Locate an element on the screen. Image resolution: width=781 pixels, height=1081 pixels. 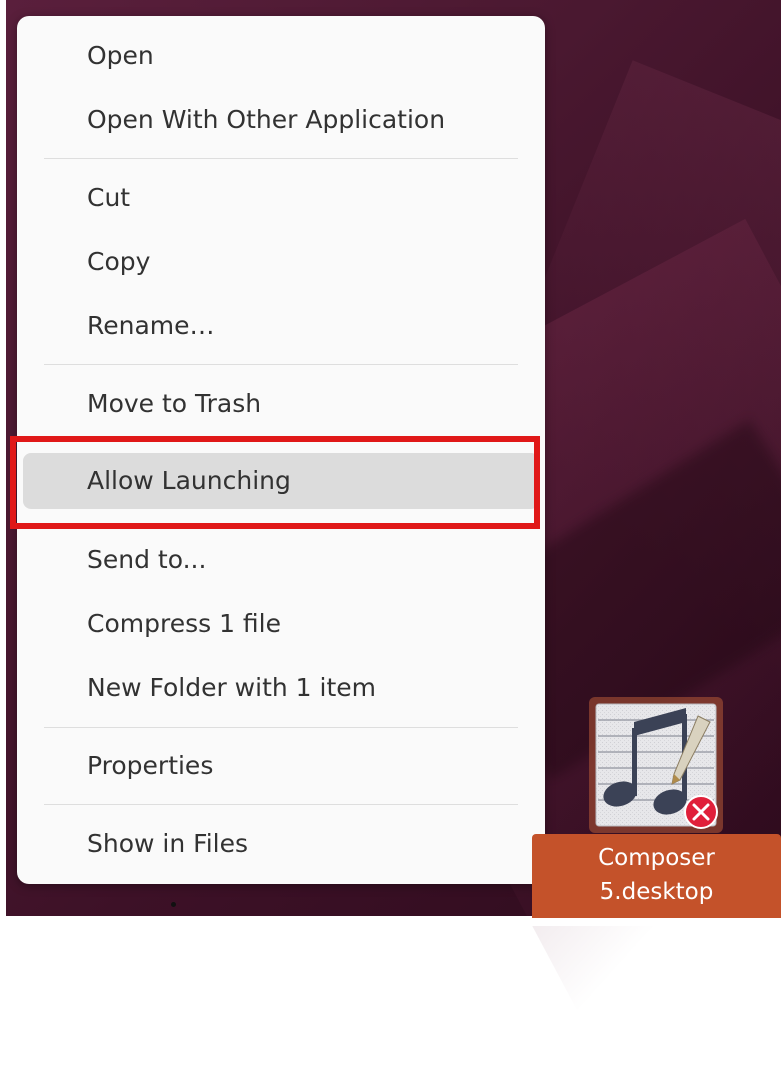
screenshot-border-left is located at coordinates (3, 463).